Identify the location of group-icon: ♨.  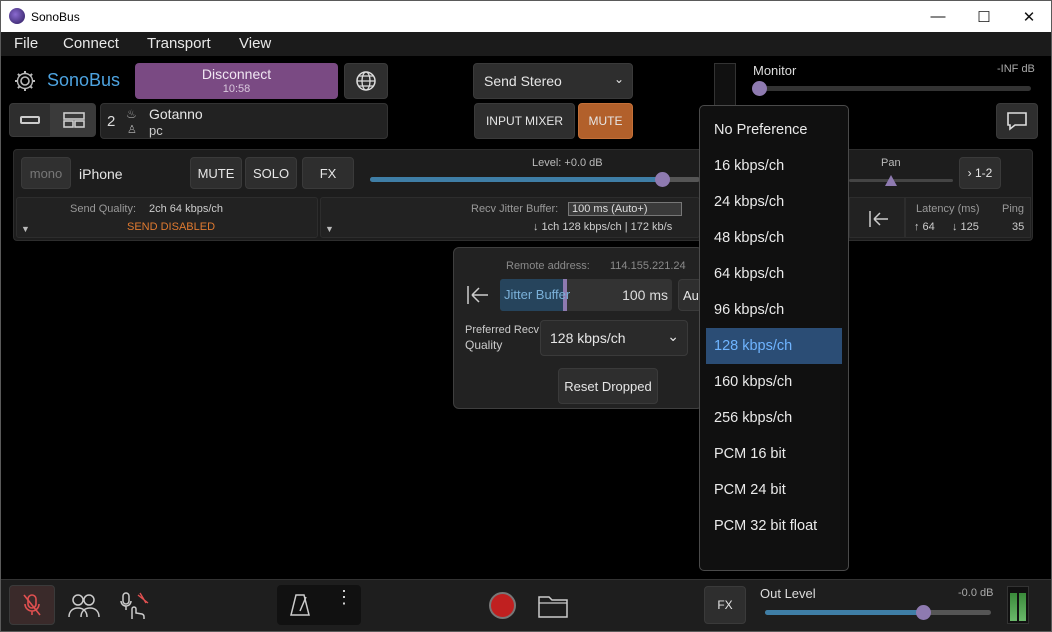
(131, 114).